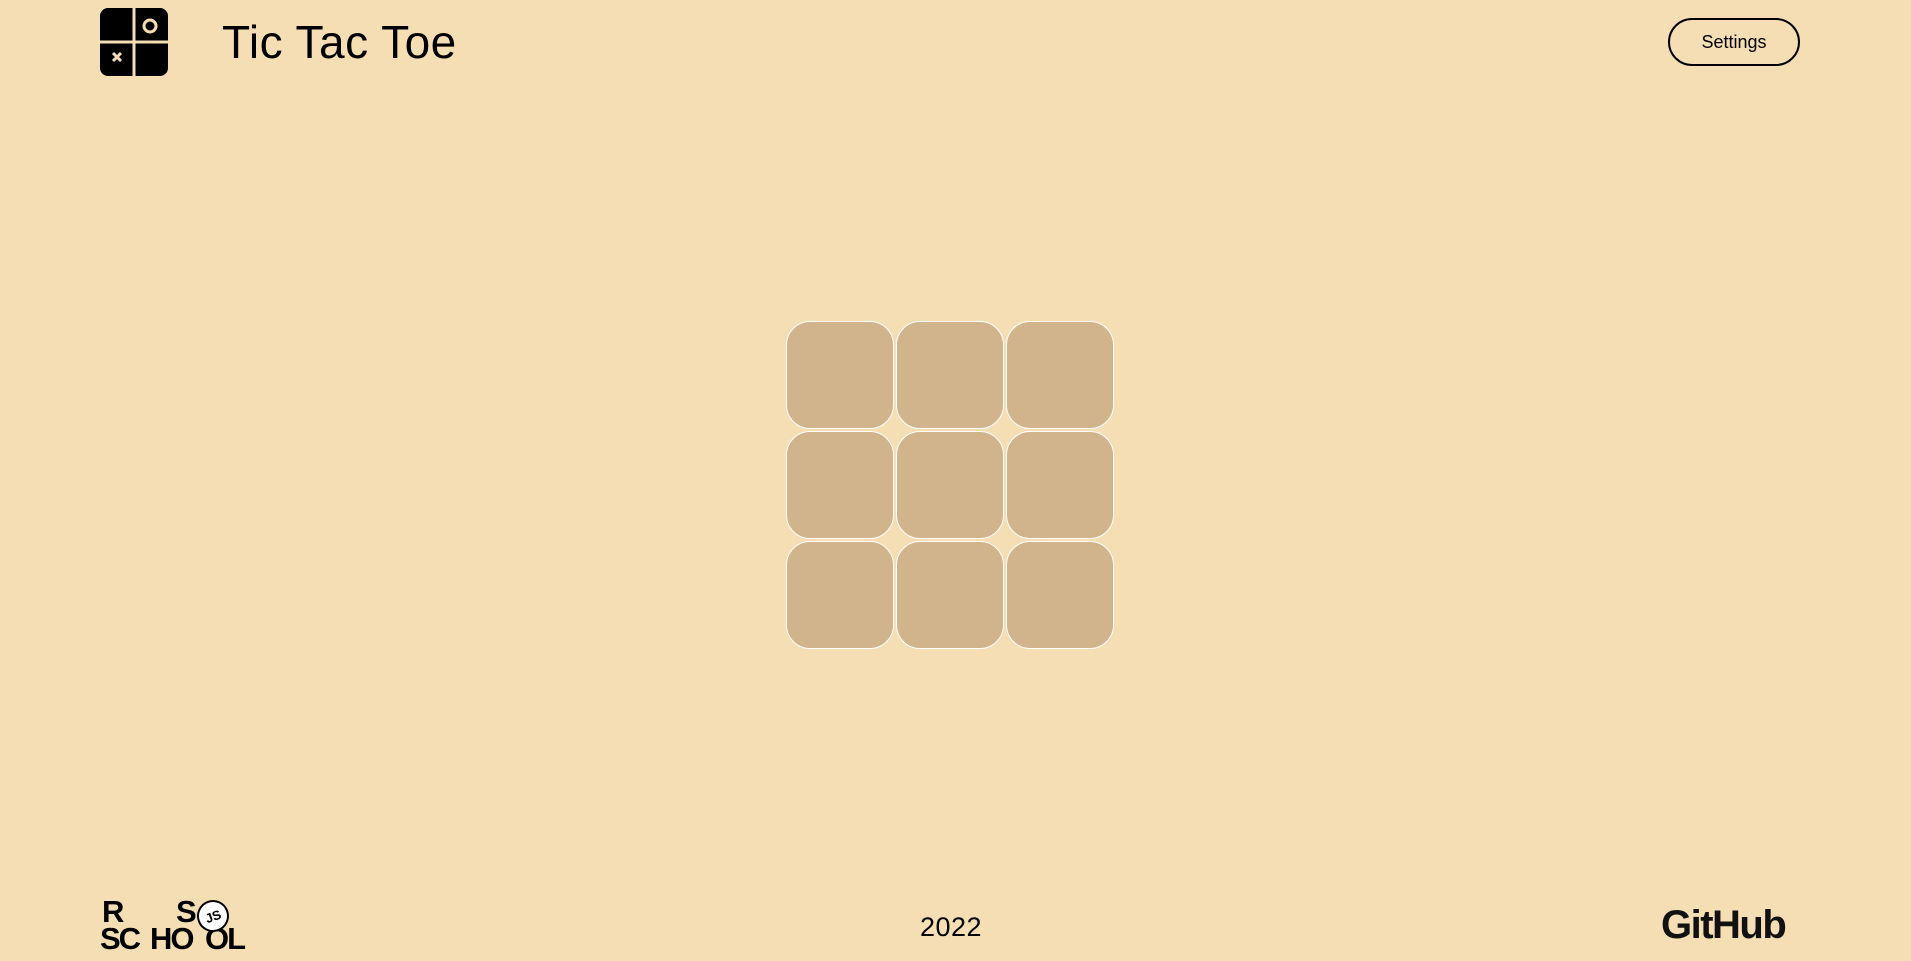 This screenshot has width=1911, height=961. I want to click on tic-tac-toe-logo-icon, so click(134, 42).